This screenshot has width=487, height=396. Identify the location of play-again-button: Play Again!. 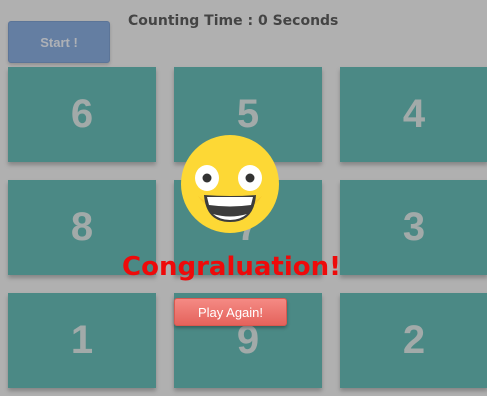
(230, 312).